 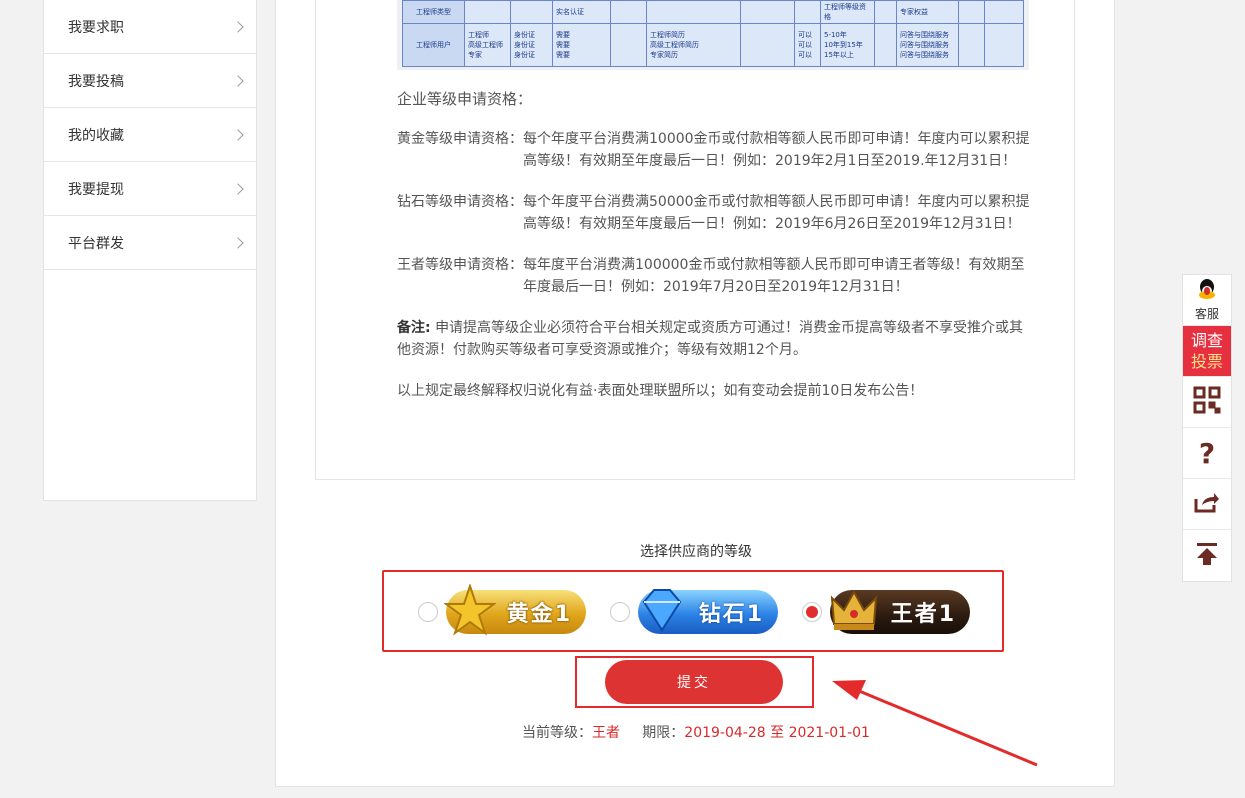 I want to click on grade-option-king: 王者1, so click(x=886, y=612).